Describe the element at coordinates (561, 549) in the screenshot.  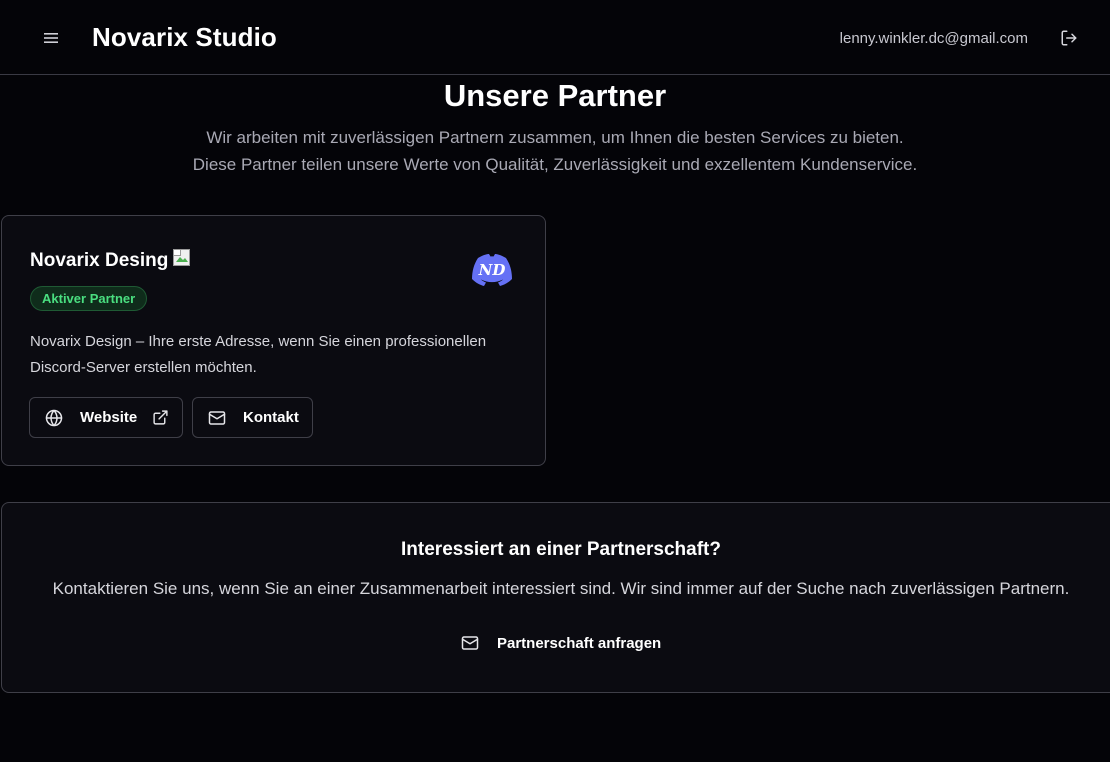
I see `partnership-title: Interessiert an einer Partnerschaft?` at that location.